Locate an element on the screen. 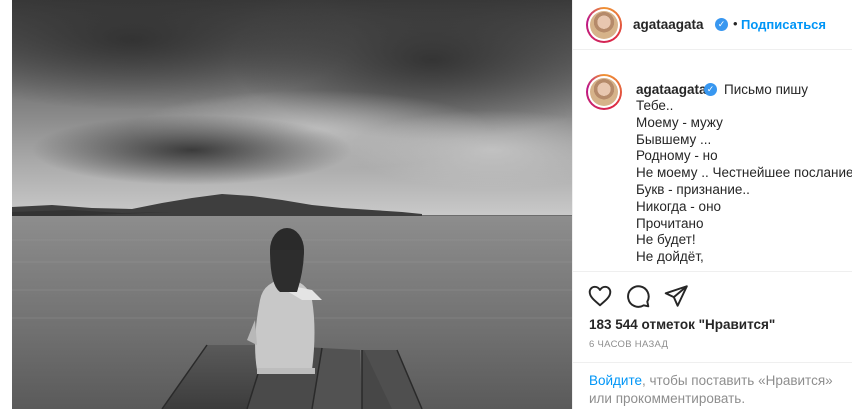  avatar is located at coordinates (604, 25).